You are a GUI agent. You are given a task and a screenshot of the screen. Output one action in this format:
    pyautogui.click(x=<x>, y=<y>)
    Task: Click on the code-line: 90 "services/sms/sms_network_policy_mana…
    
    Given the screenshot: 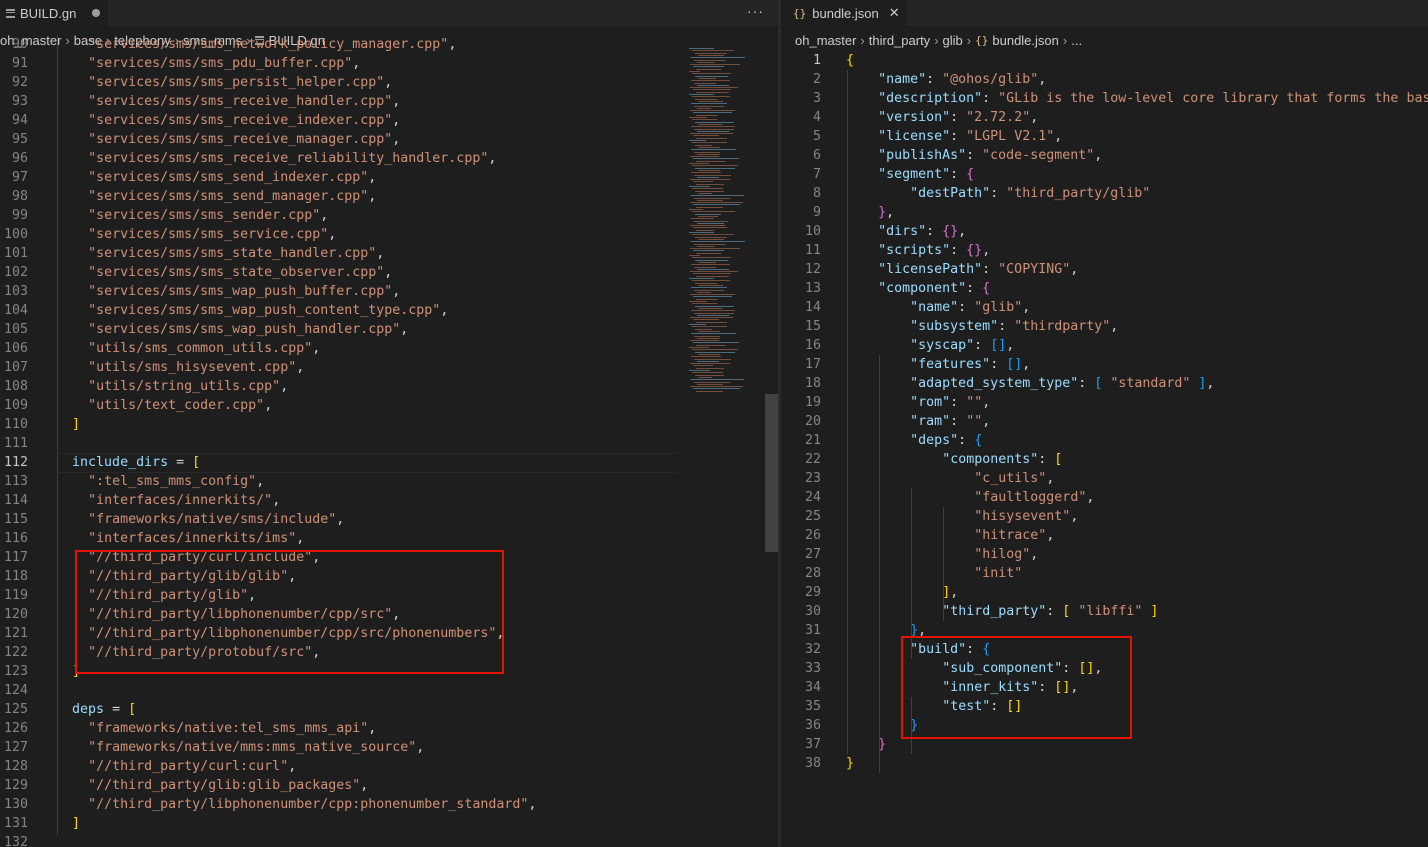 What is the action you would take?
    pyautogui.click(x=389, y=44)
    